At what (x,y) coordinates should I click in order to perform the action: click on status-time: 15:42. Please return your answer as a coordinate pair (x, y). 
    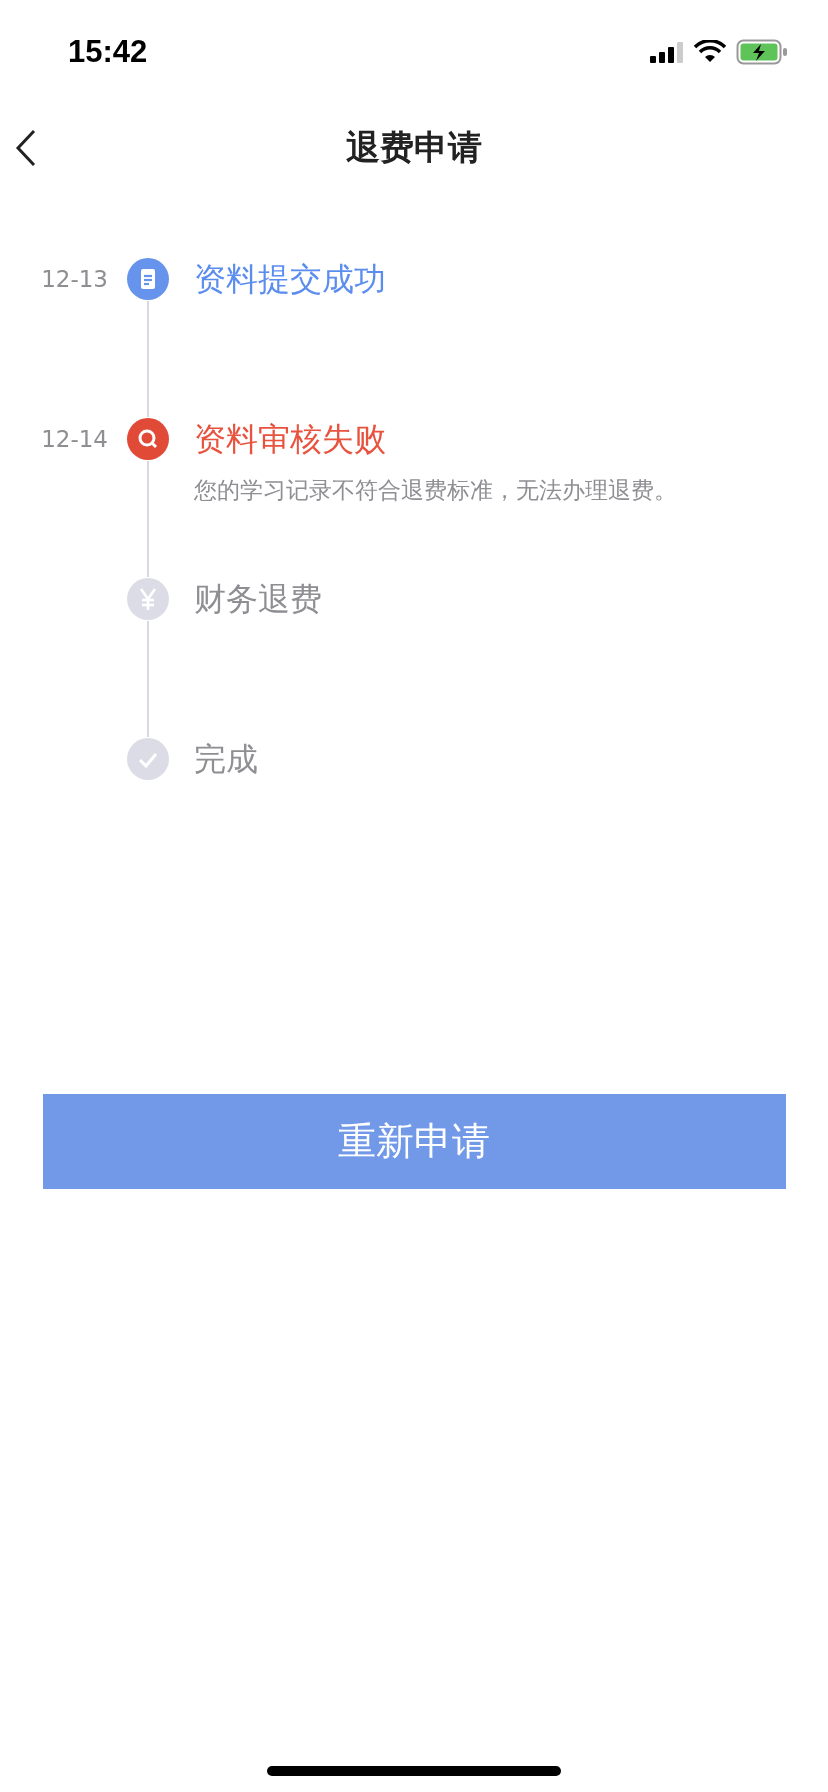
    Looking at the image, I should click on (108, 52).